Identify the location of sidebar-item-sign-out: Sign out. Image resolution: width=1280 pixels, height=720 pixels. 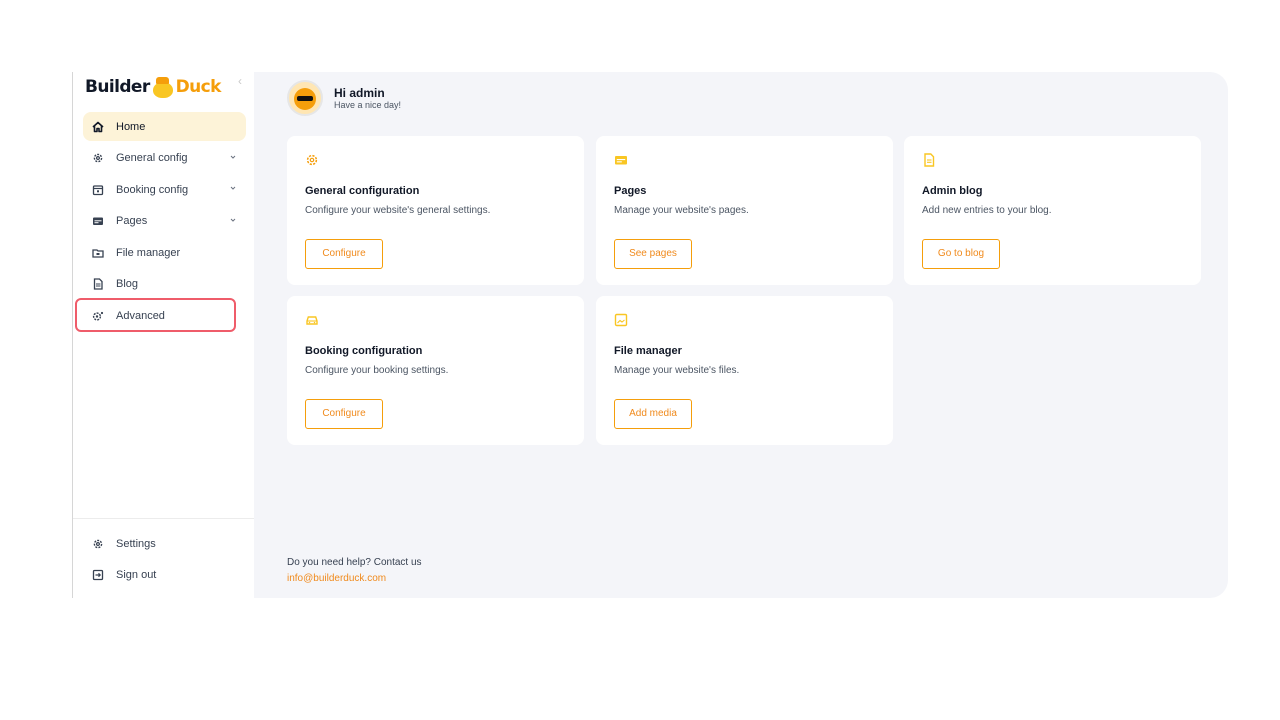
(164, 575).